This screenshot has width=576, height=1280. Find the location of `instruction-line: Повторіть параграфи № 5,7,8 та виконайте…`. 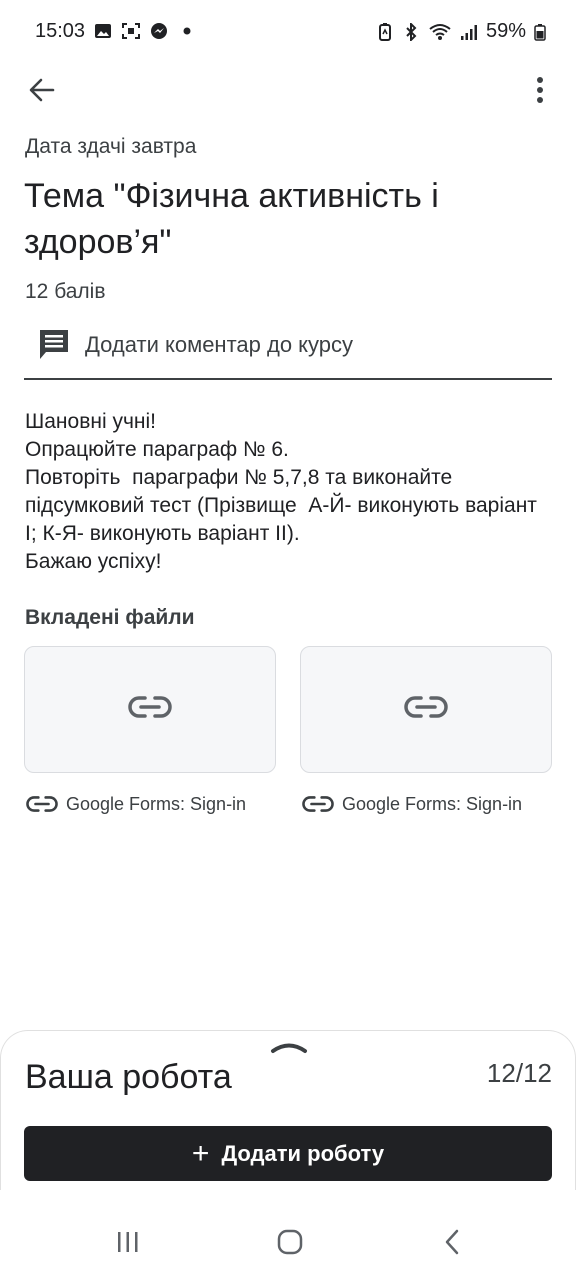

instruction-line: Повторіть параграфи № 5,7,8 та виконайте… is located at coordinates (284, 505).